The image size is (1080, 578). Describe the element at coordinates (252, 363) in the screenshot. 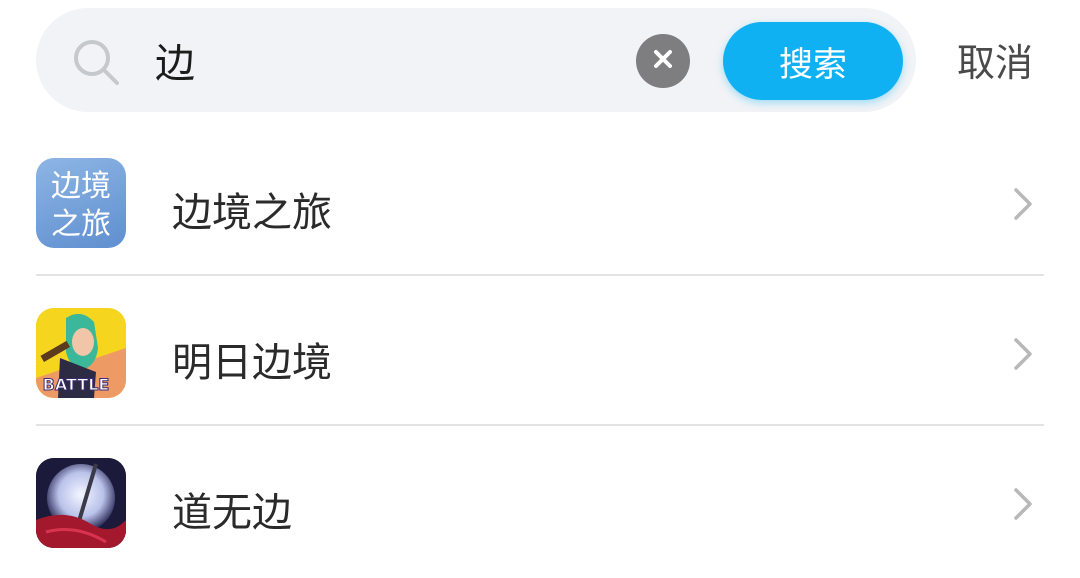

I see `app-name: 明日边境` at that location.